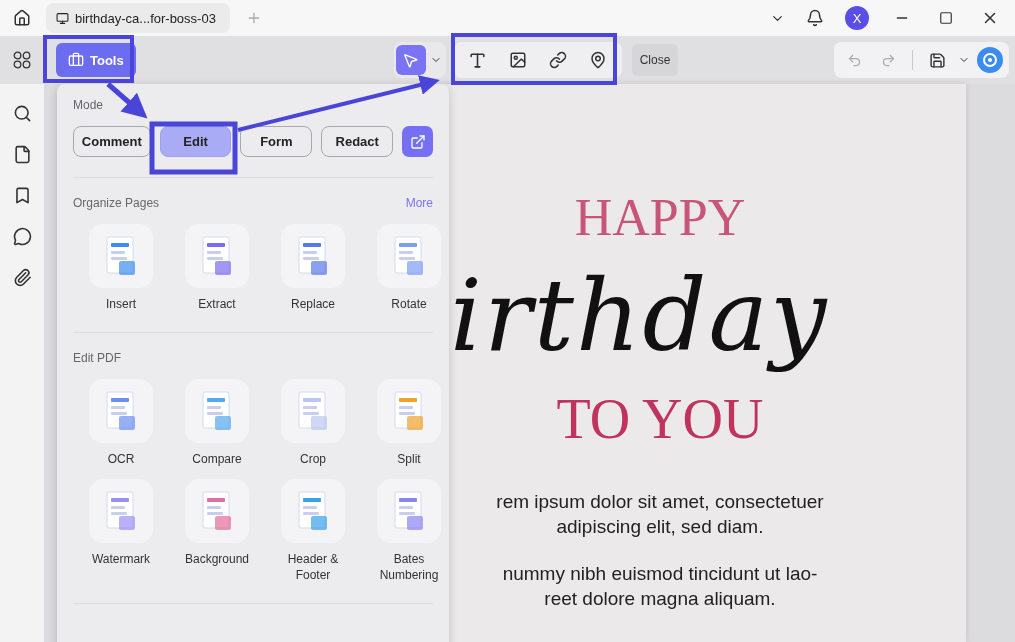  What do you see at coordinates (217, 304) in the screenshot?
I see `tool-label: Extract` at bounding box center [217, 304].